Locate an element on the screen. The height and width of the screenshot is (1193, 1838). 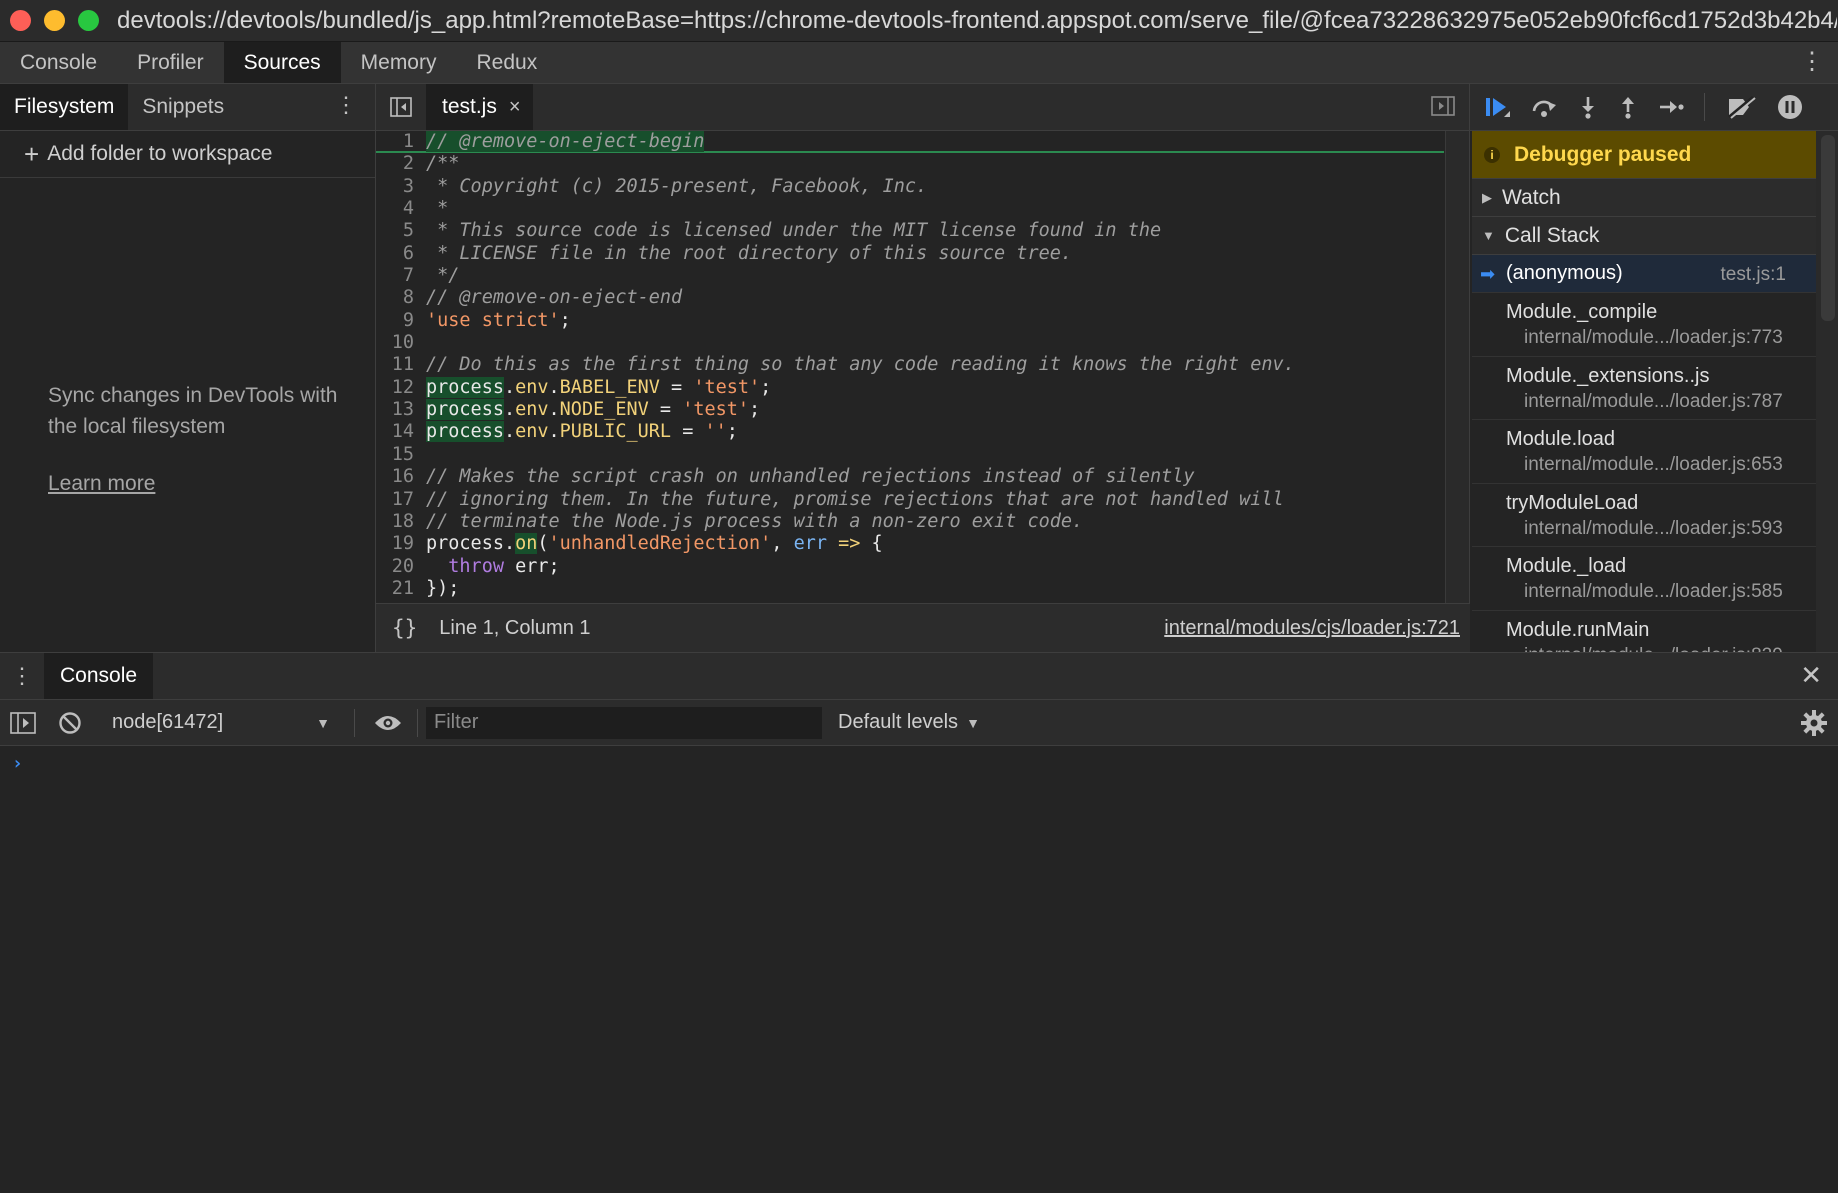
deactivate-breakpoints-icon is located at coordinates (1741, 107).